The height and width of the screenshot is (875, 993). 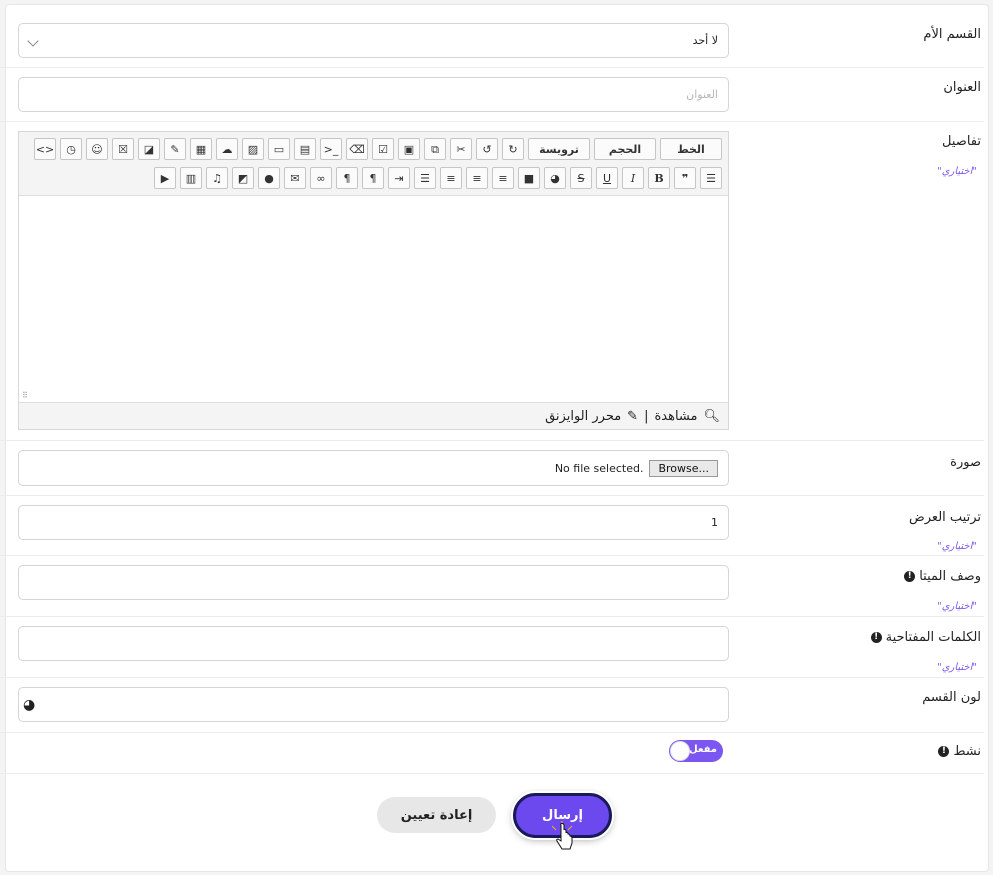 What do you see at coordinates (952, 34) in the screenshot?
I see `parent-category-label: القسم الأم` at bounding box center [952, 34].